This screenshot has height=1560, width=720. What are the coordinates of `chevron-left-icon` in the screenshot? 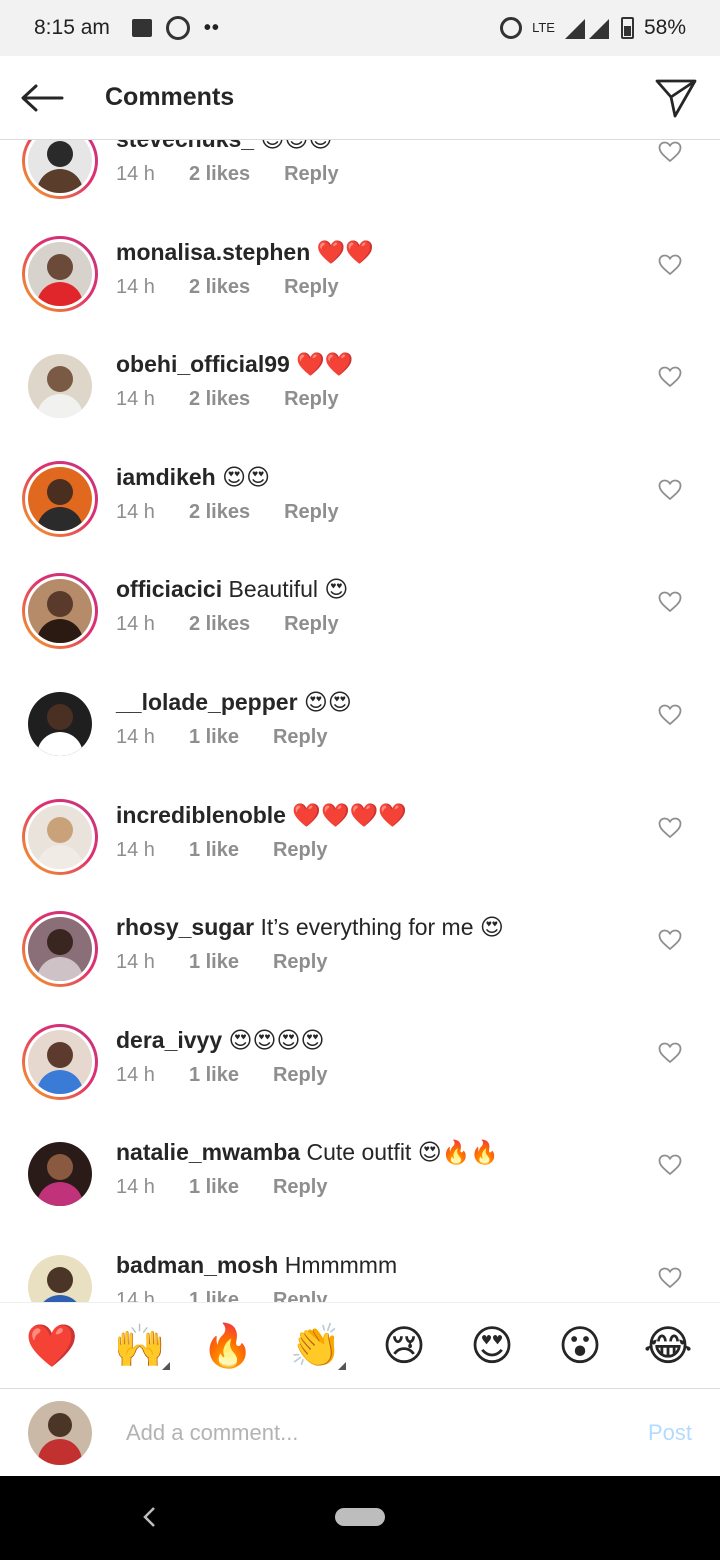 It's located at (149, 1517).